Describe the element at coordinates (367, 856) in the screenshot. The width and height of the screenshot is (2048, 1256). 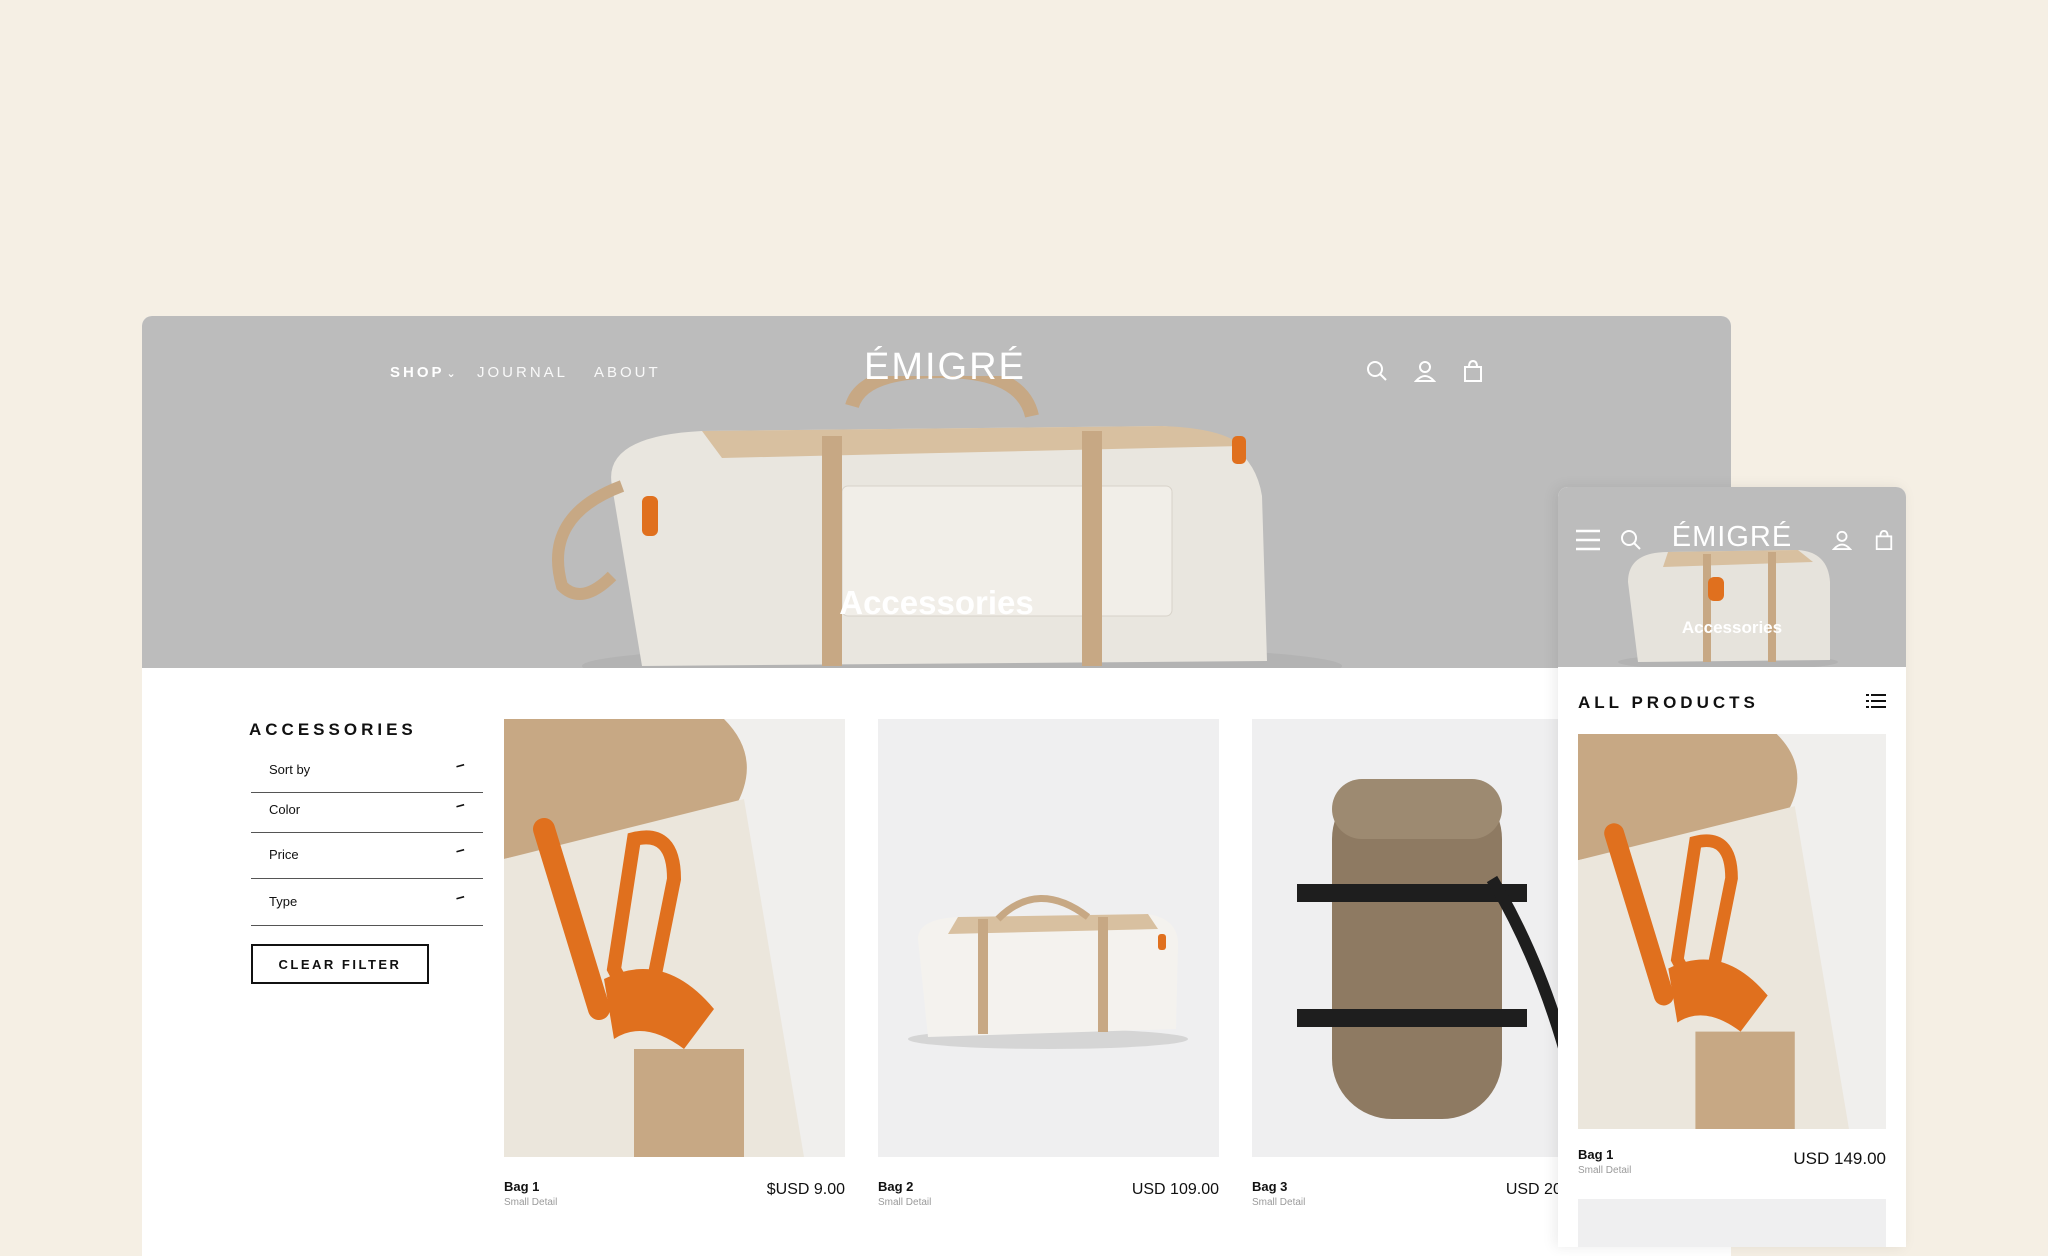
I see `filter-price: Price –` at that location.